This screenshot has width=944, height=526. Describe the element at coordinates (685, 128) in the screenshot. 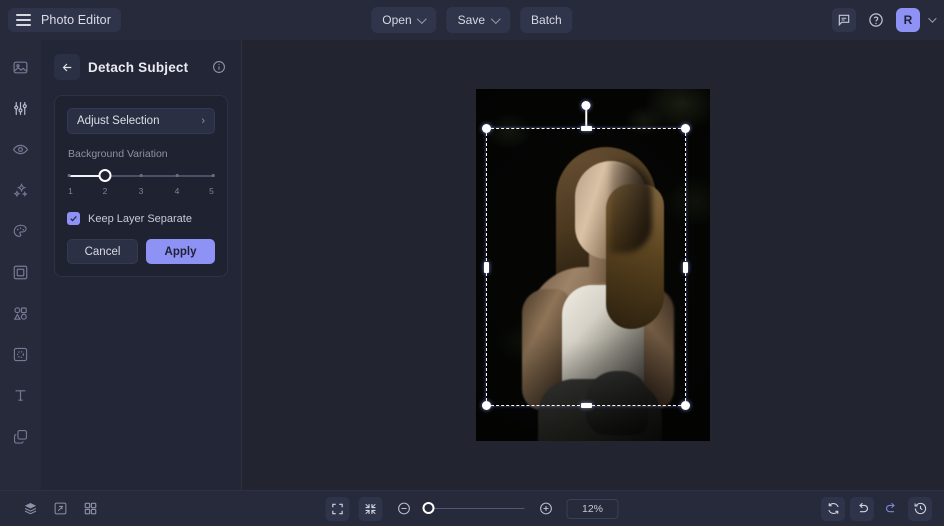

I see `handle-top-right` at that location.